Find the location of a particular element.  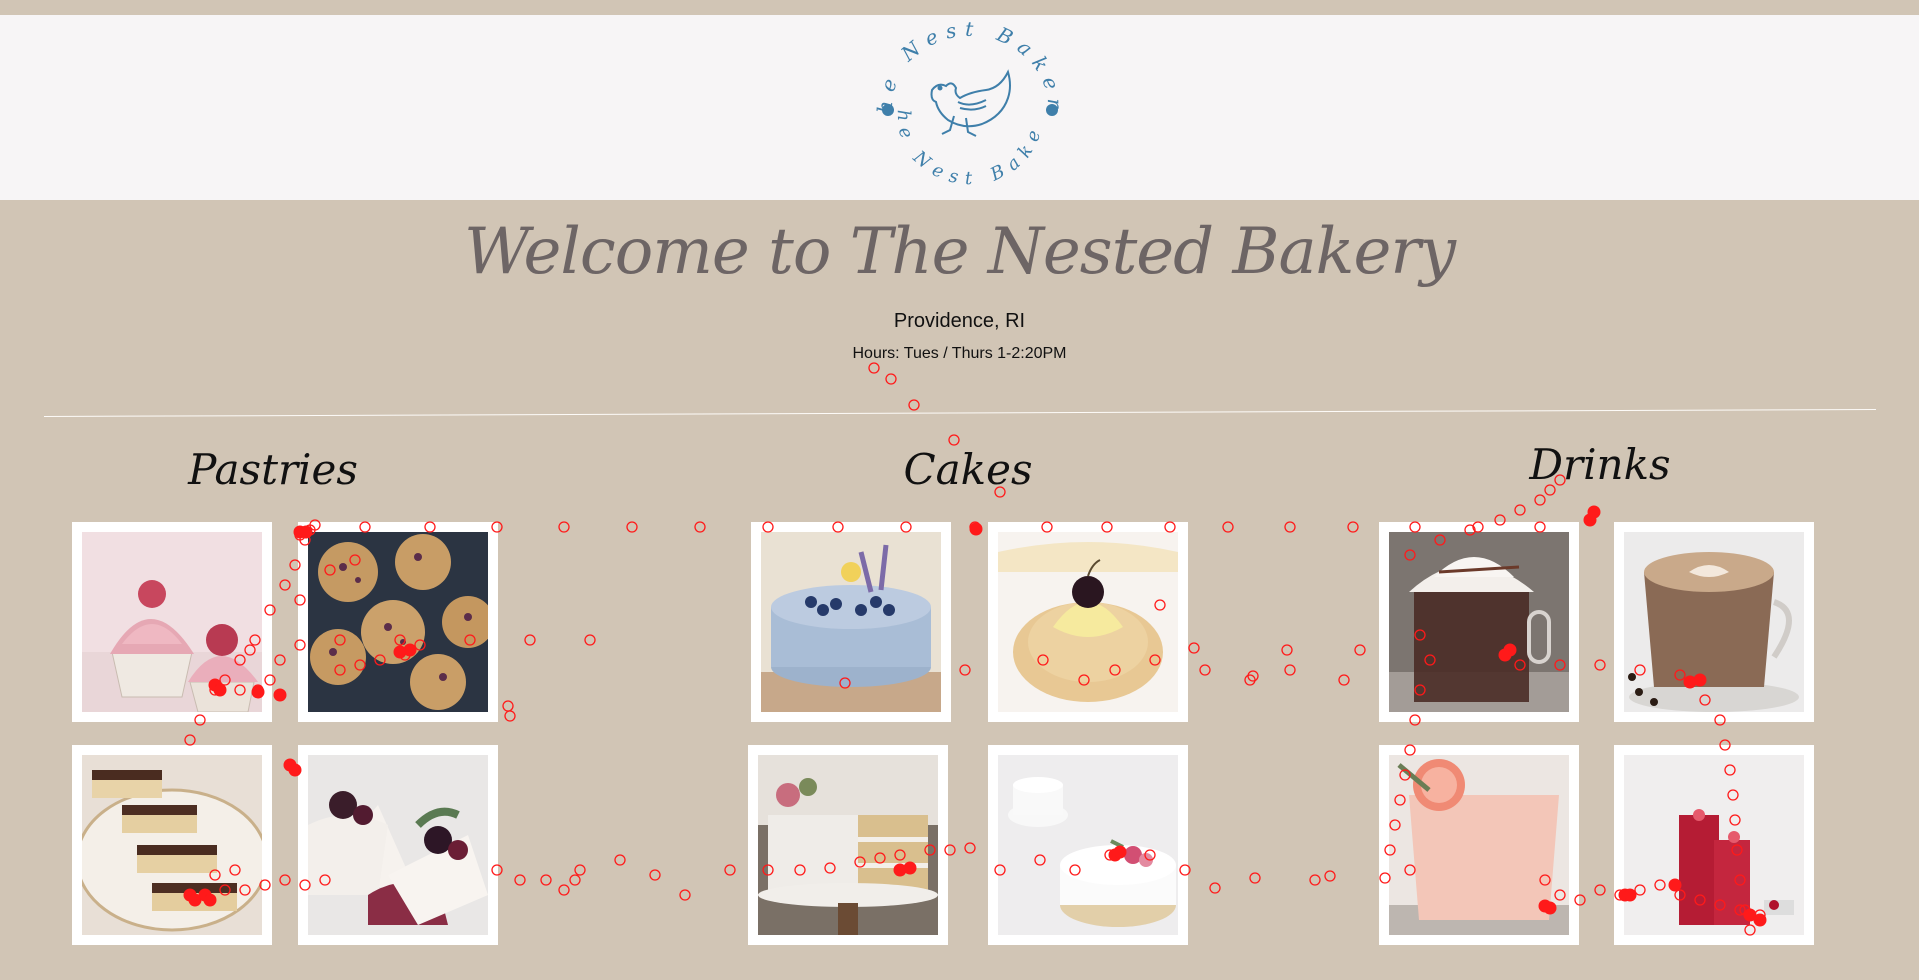

white-floral-cake-image is located at coordinates (1088, 845).